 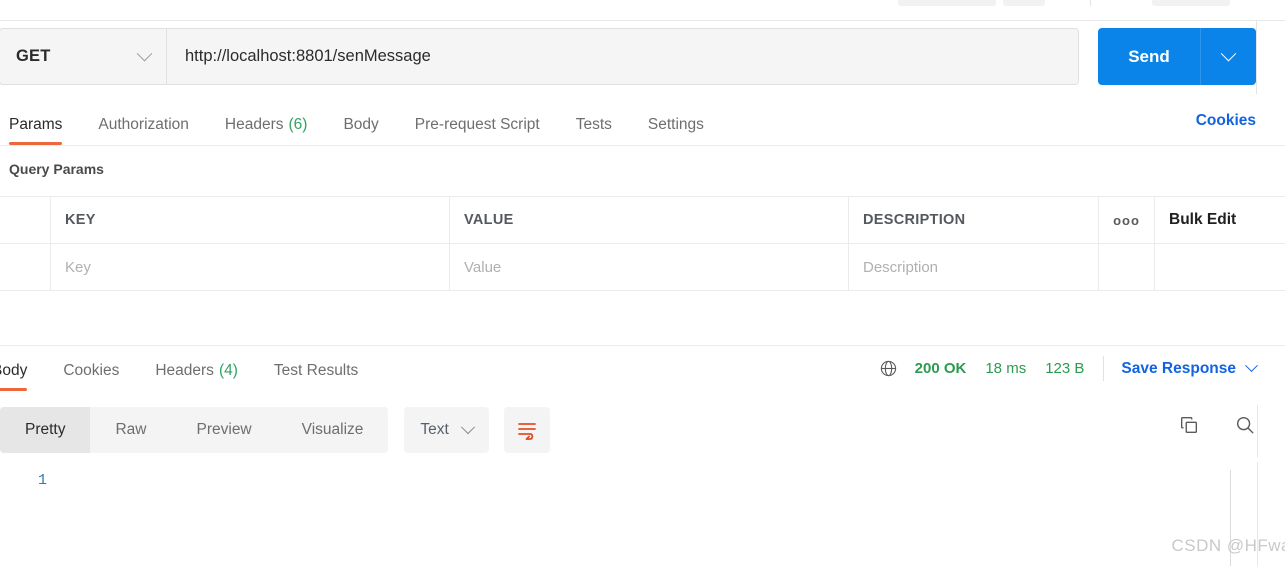 What do you see at coordinates (25, 220) in the screenshot?
I see `select-all-checkbox-cell` at bounding box center [25, 220].